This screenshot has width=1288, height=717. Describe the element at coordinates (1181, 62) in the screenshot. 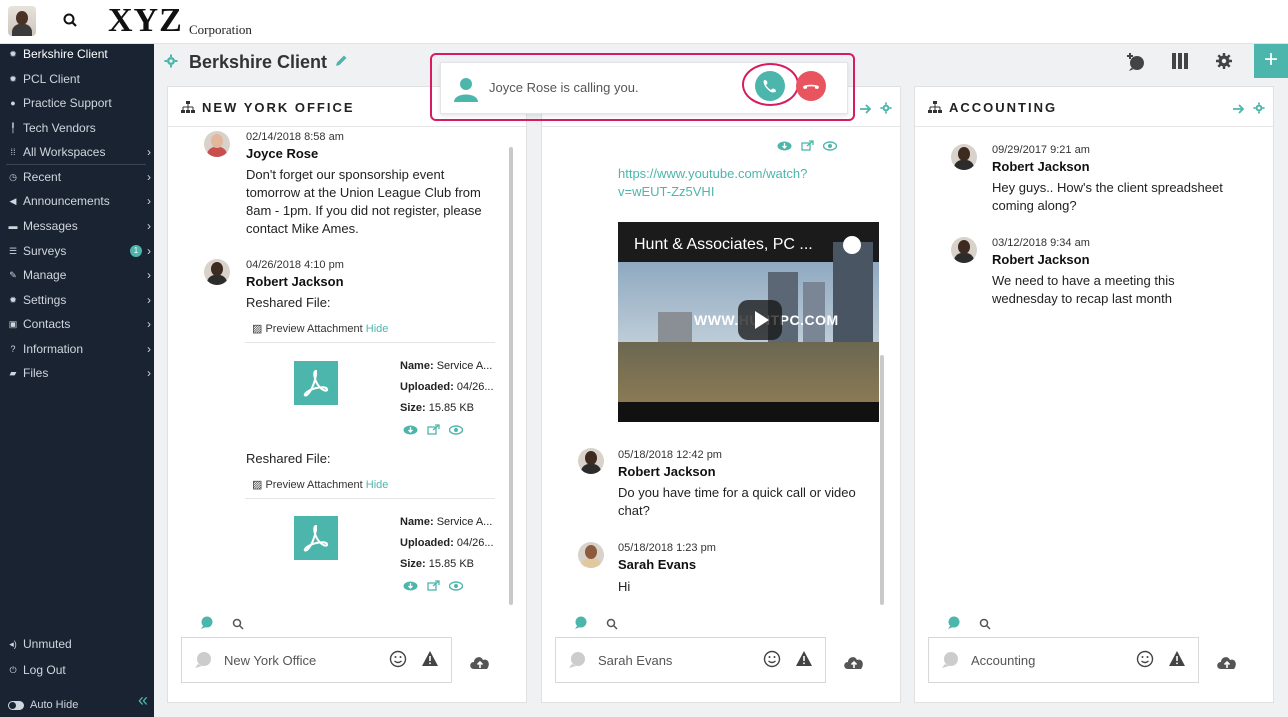

I see `columns-view-icon` at that location.